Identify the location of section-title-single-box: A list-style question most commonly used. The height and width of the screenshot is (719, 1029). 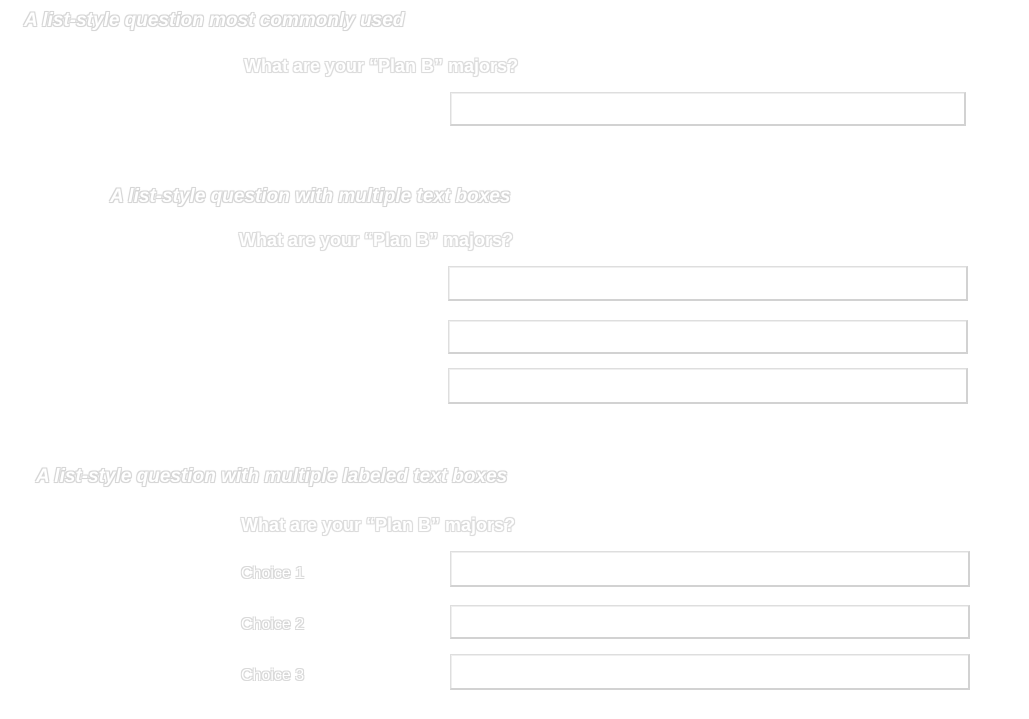
(214, 20).